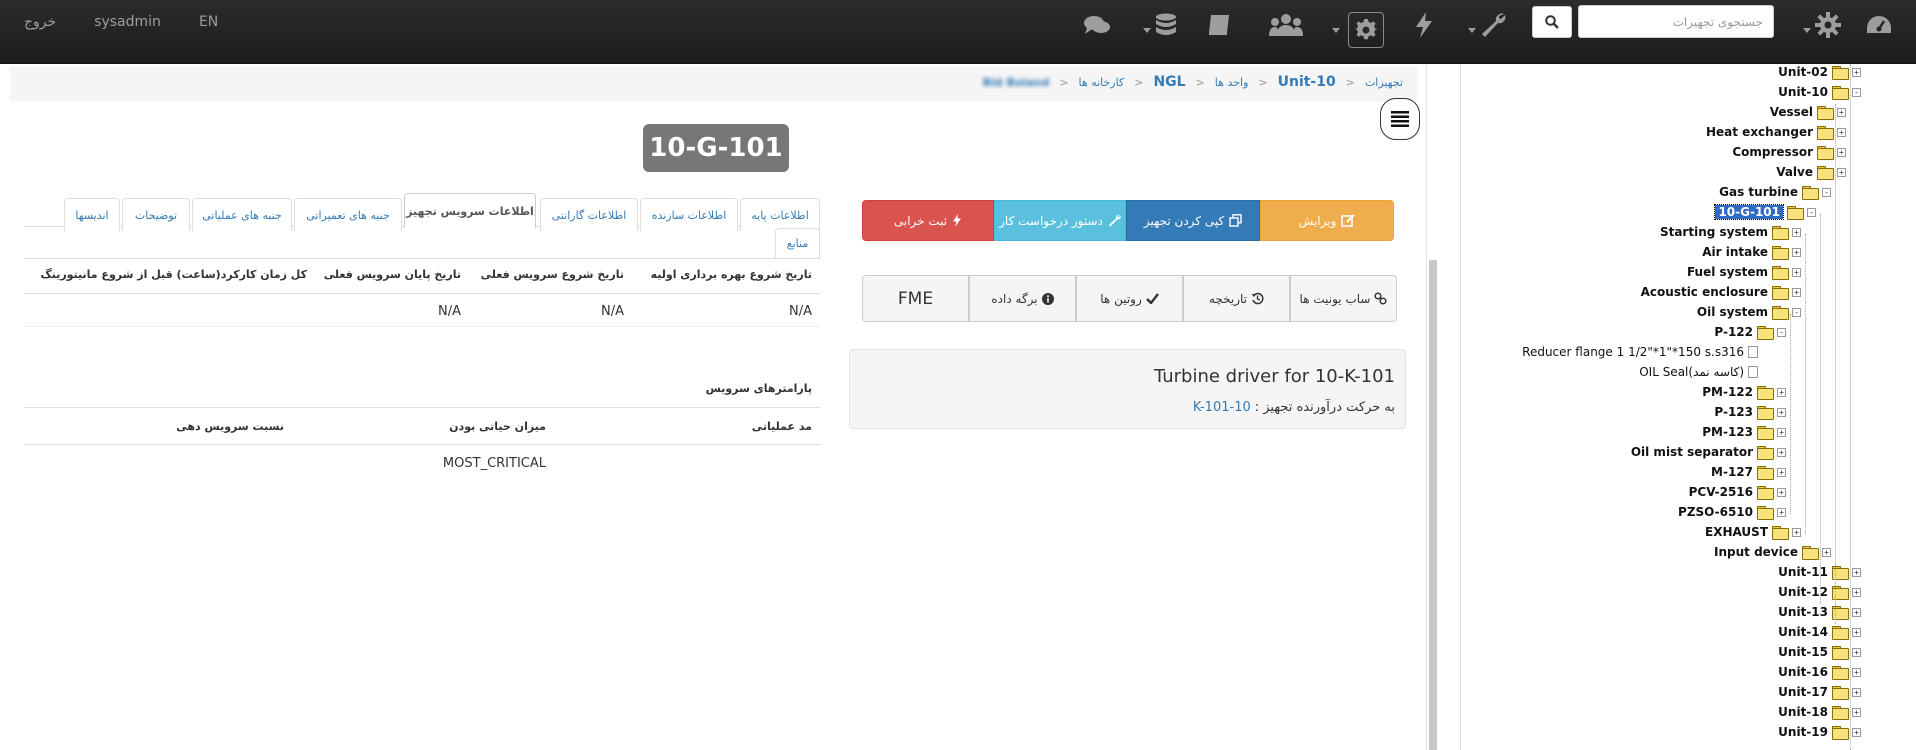 The width and height of the screenshot is (1916, 750). What do you see at coordinates (1102, 82) in the screenshot?
I see `breadcrumb-factories: کارخانه ها` at bounding box center [1102, 82].